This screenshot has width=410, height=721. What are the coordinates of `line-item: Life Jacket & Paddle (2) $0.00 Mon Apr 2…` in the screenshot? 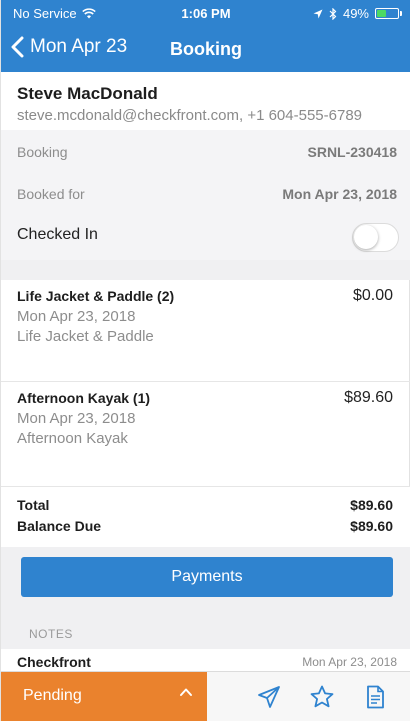 It's located at (205, 331).